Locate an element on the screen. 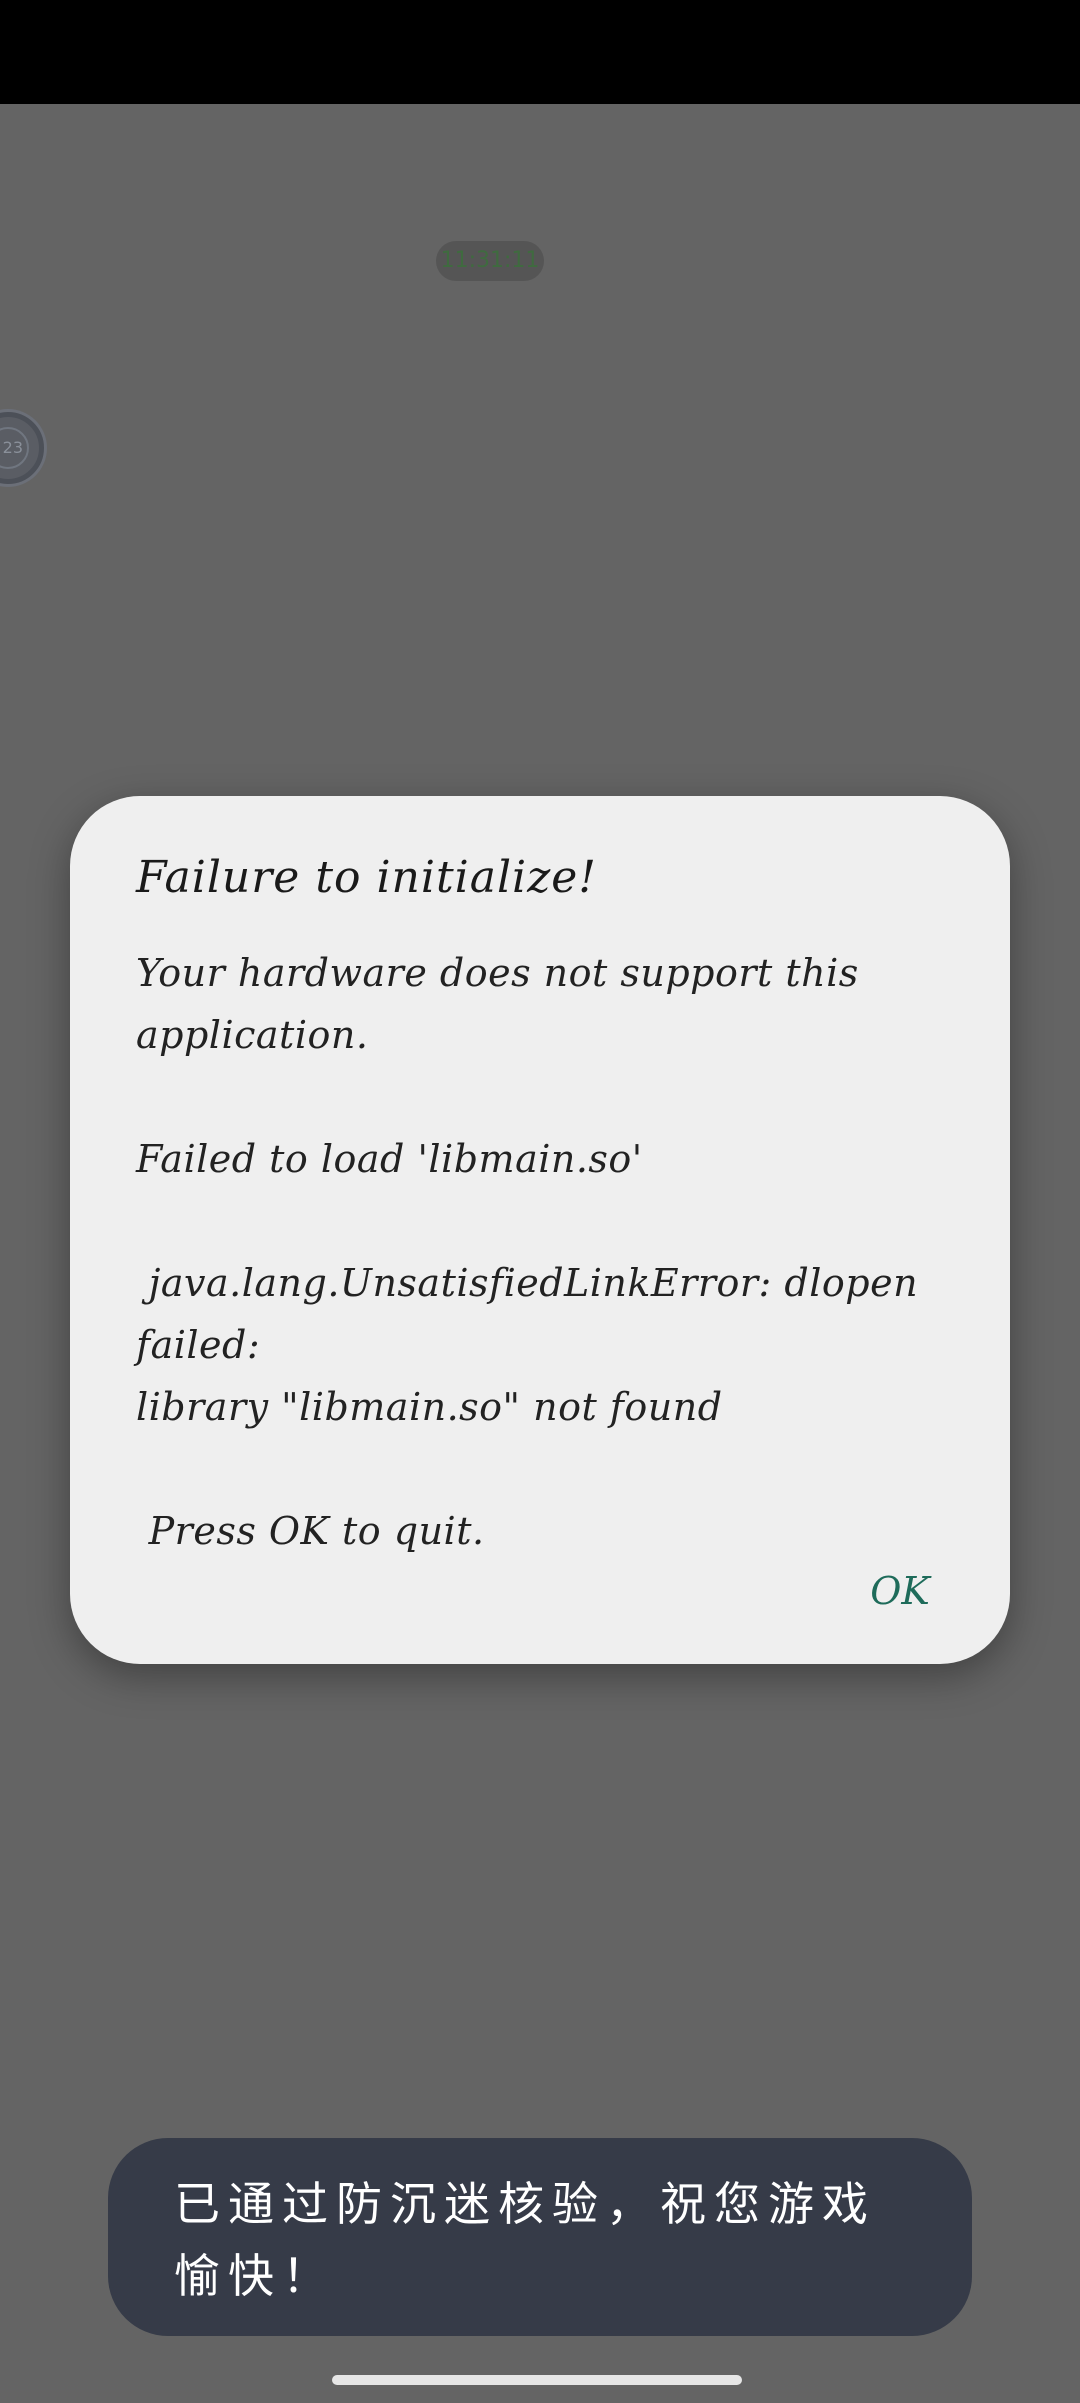 Image resolution: width=1080 pixels, height=2403 pixels. home-indicator is located at coordinates (537, 2380).